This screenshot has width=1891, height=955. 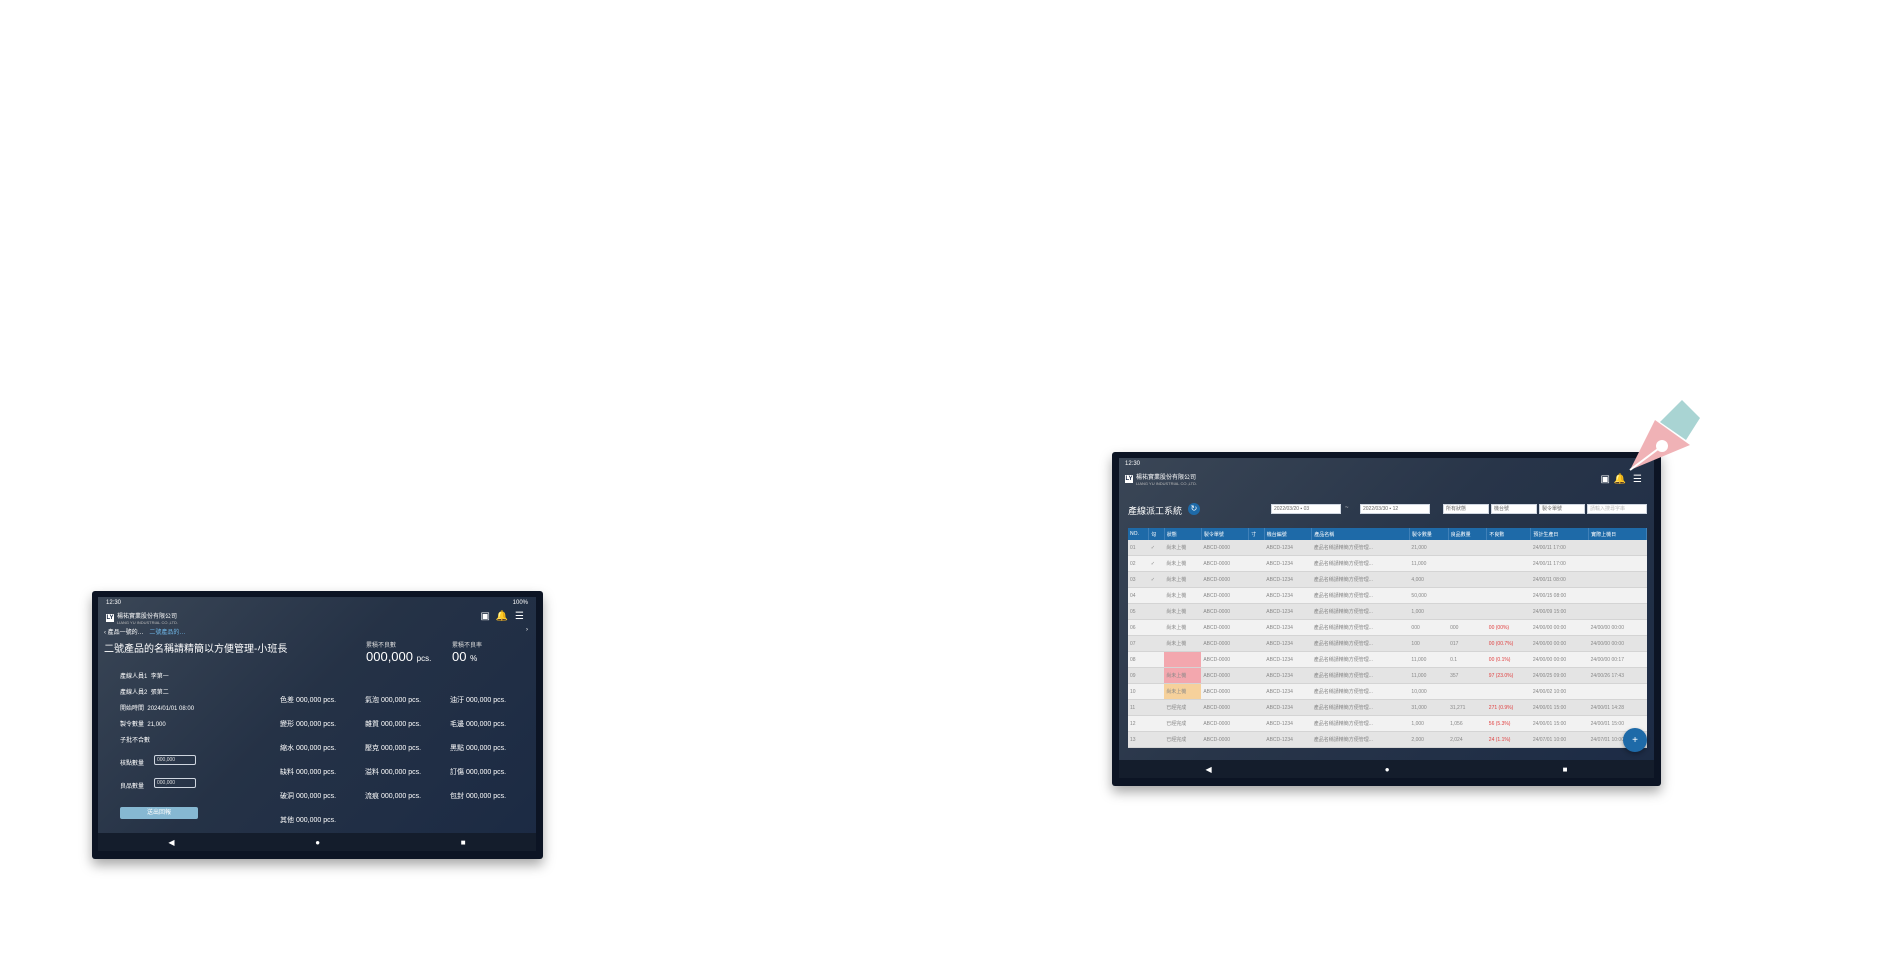 I want to click on column-header: 產品名稱, so click(x=1360, y=534).